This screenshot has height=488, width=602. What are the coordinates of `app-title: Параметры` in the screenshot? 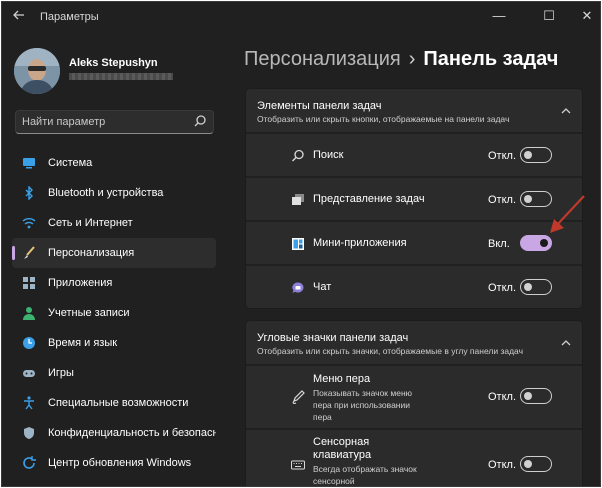 It's located at (69, 17).